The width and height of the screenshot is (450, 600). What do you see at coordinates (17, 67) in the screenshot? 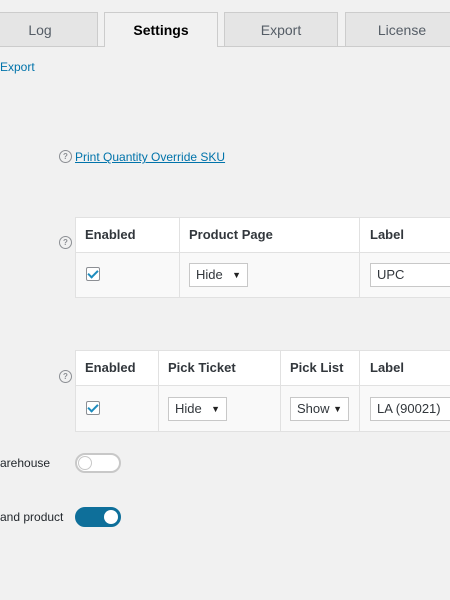
I see `export-link: Export` at bounding box center [17, 67].